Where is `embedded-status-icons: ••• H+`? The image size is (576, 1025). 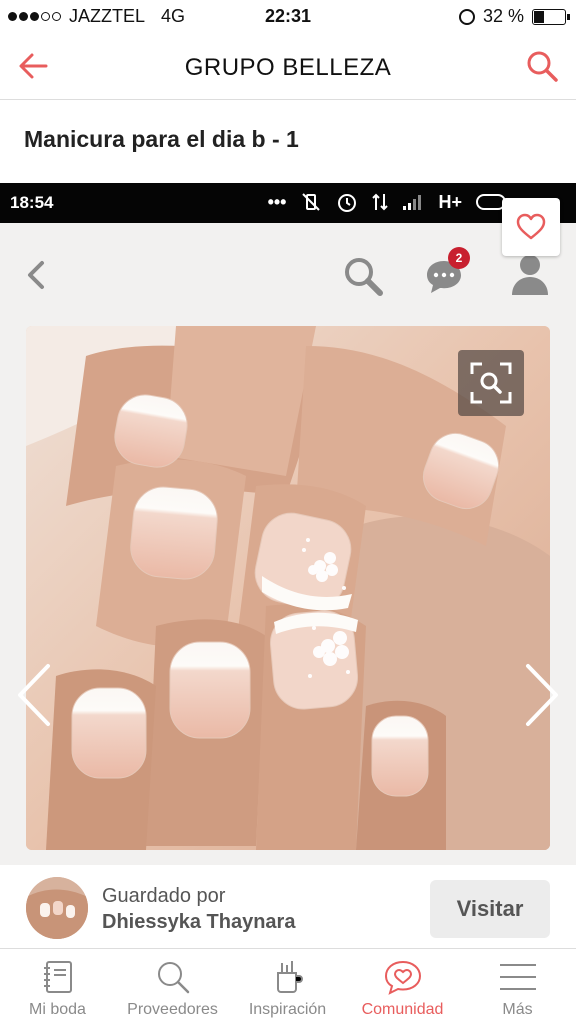 embedded-status-icons: ••• H+ is located at coordinates (387, 202).